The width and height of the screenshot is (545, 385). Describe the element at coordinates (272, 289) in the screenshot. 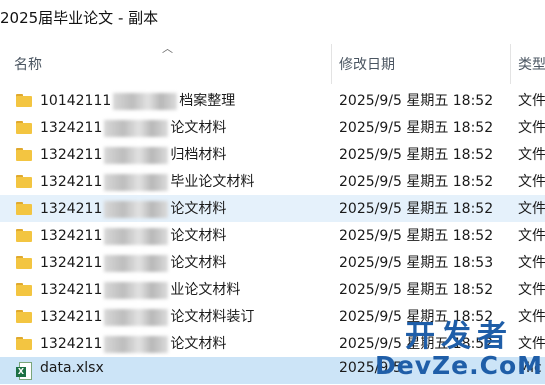

I see `folder-row: 1324211 业论文材料 2025/9/5 星期五 18:52 文件` at that location.